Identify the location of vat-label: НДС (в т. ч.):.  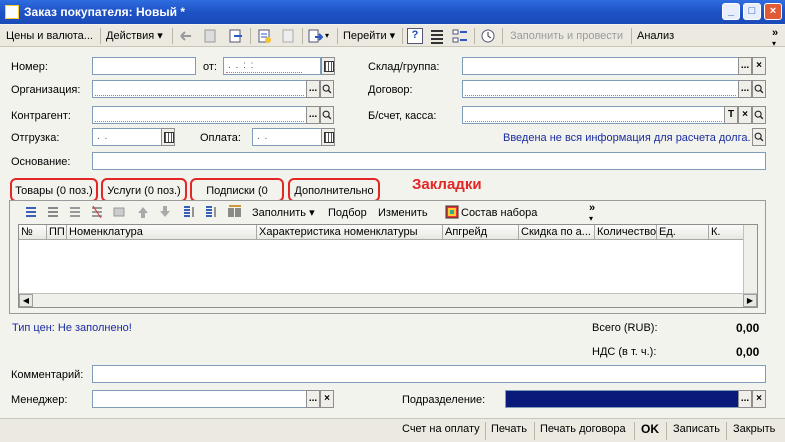
(624, 352).